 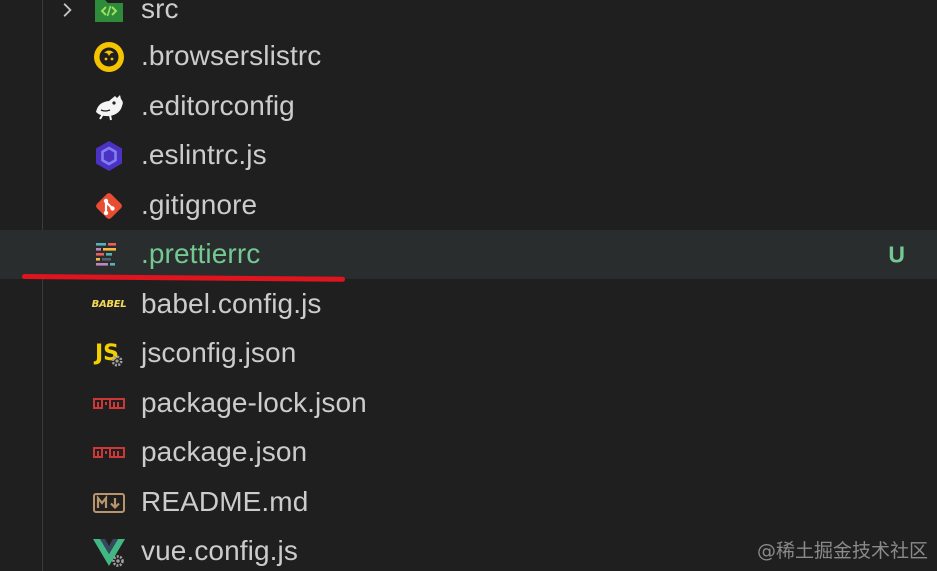 I want to click on babel-icon: BABEL, so click(x=109, y=304).